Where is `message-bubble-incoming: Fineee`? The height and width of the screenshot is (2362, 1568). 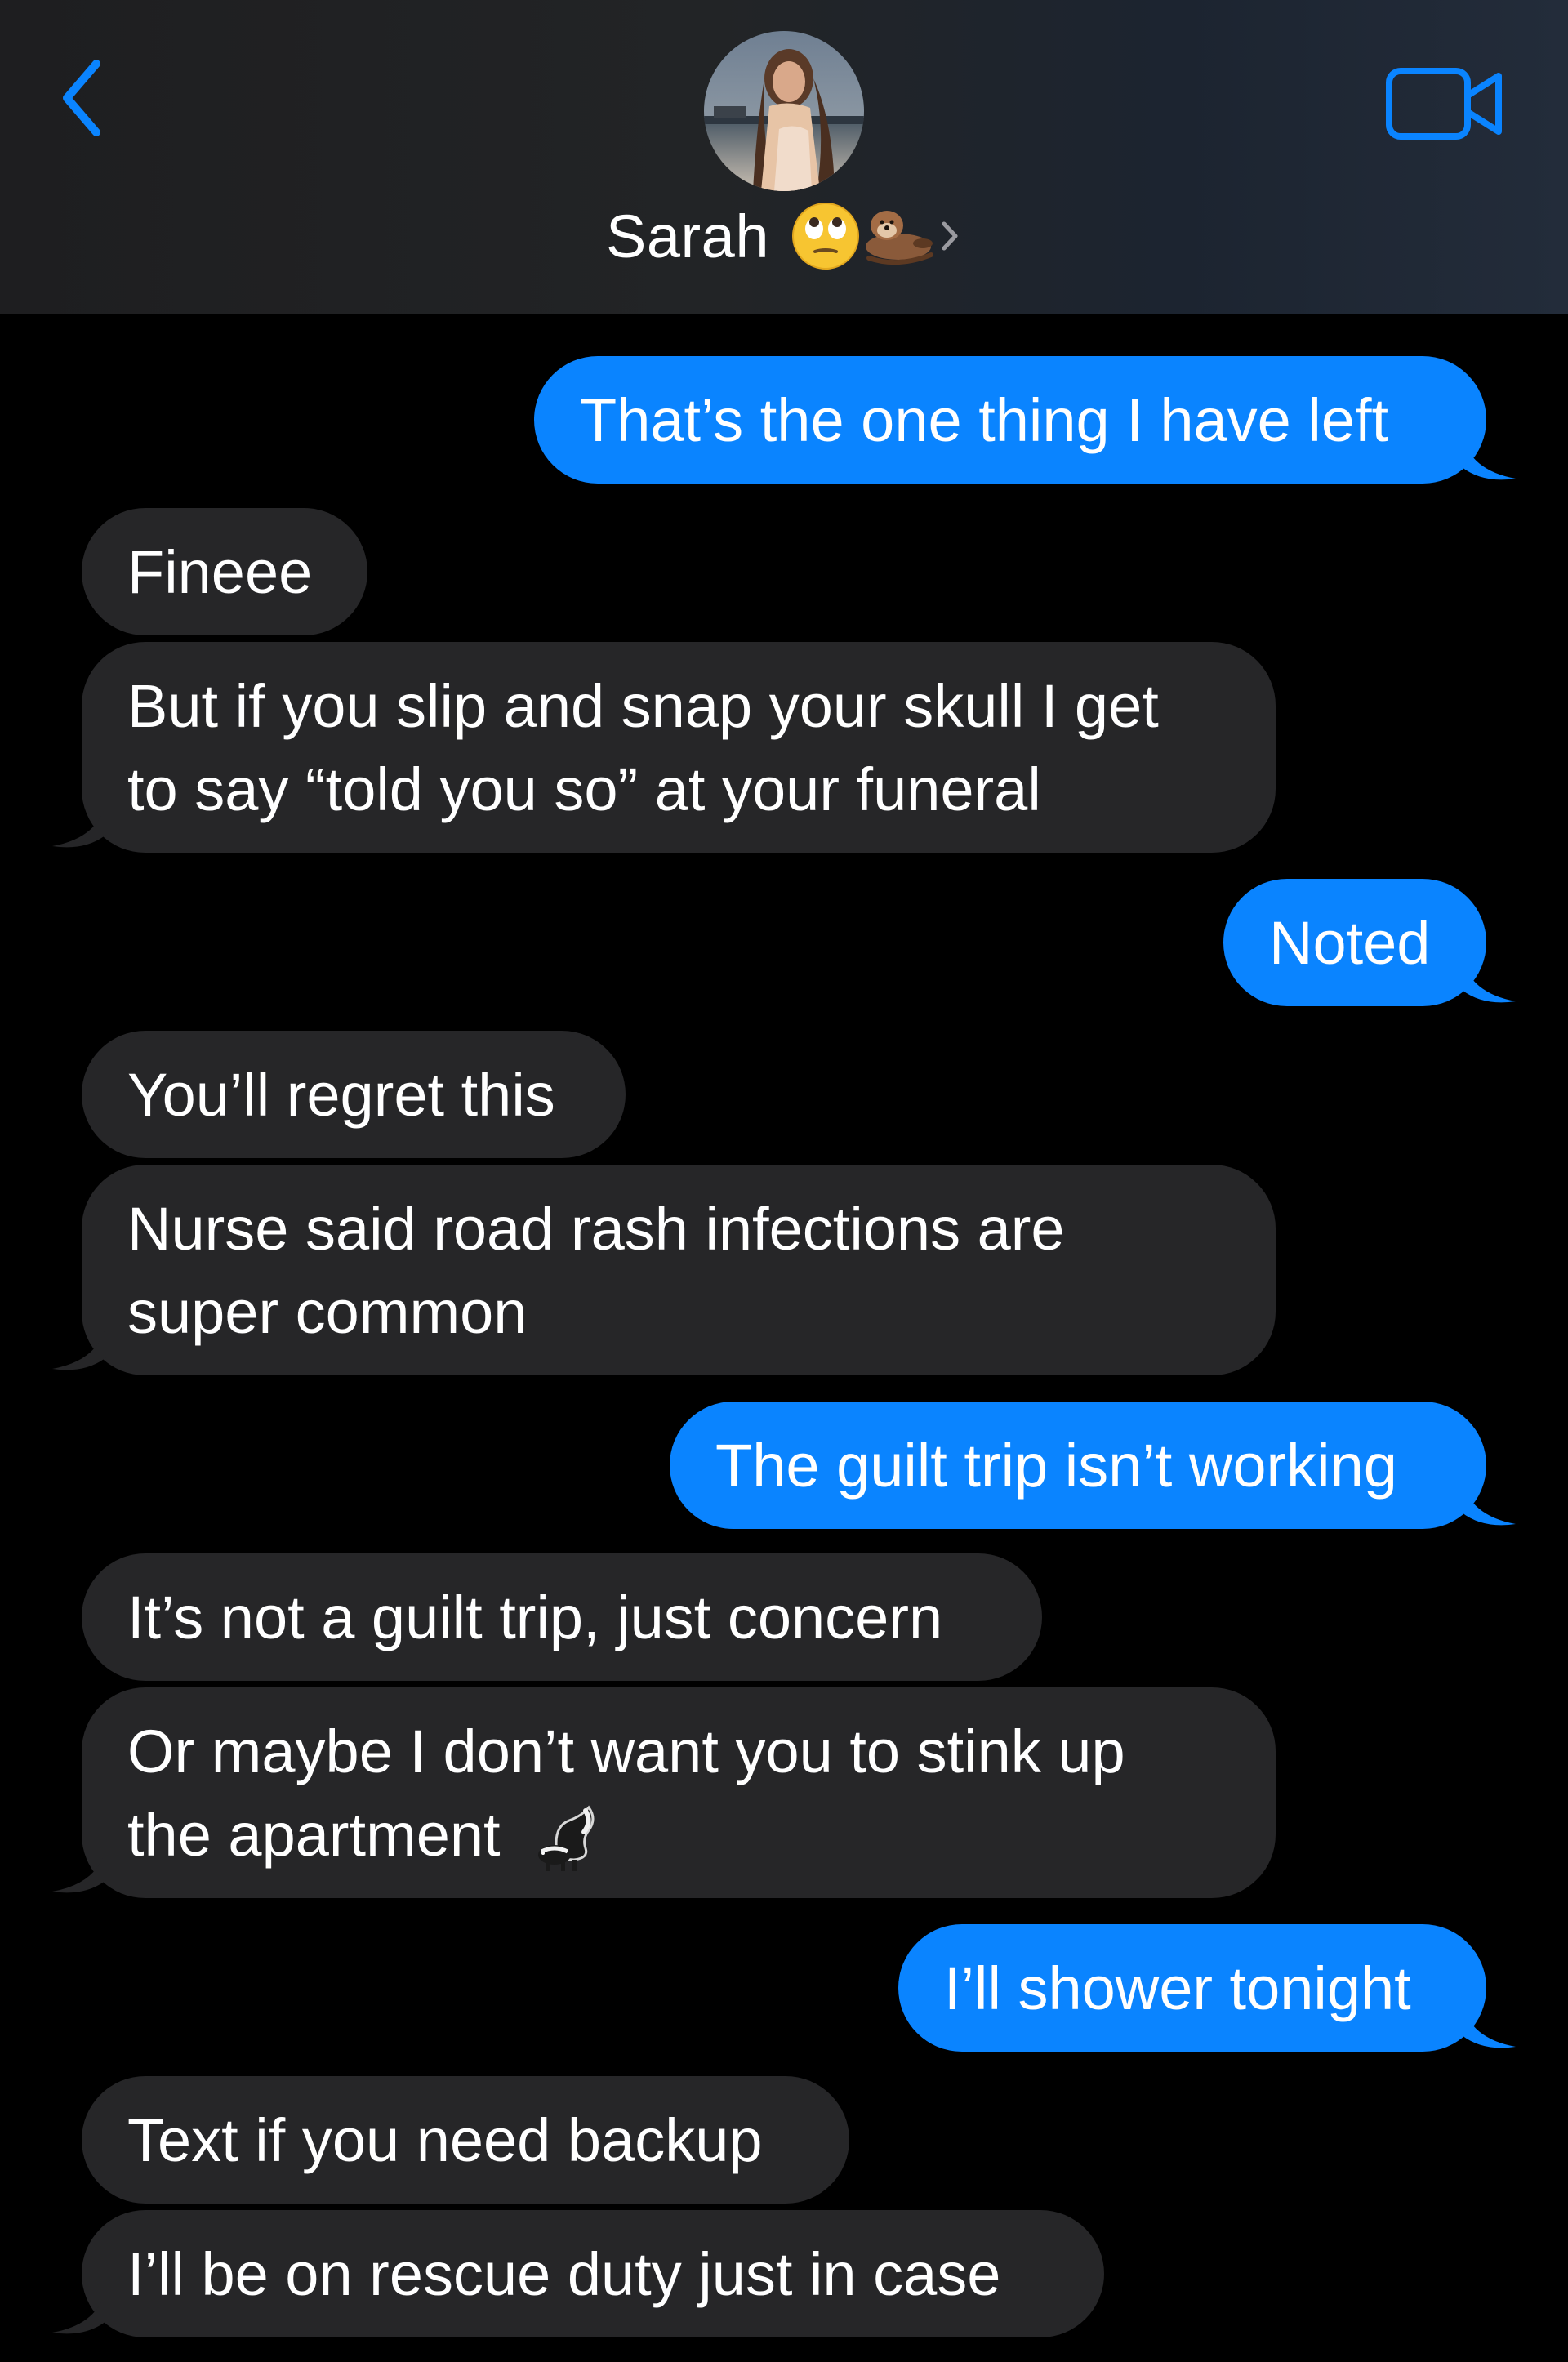
message-bubble-incoming: Fineee is located at coordinates (225, 571).